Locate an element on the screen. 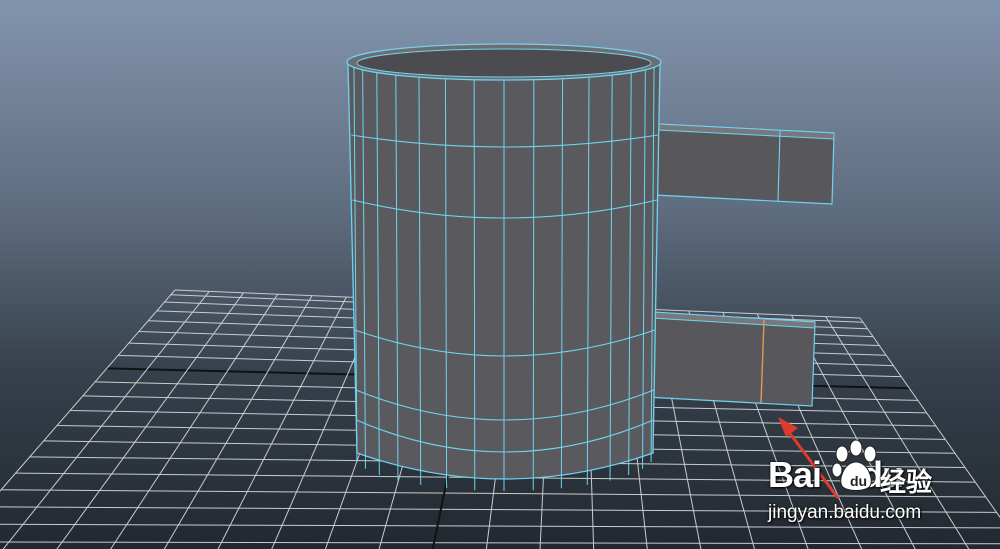 The width and height of the screenshot is (1000, 549). watermark-chinese: 经验 is located at coordinates (906, 483).